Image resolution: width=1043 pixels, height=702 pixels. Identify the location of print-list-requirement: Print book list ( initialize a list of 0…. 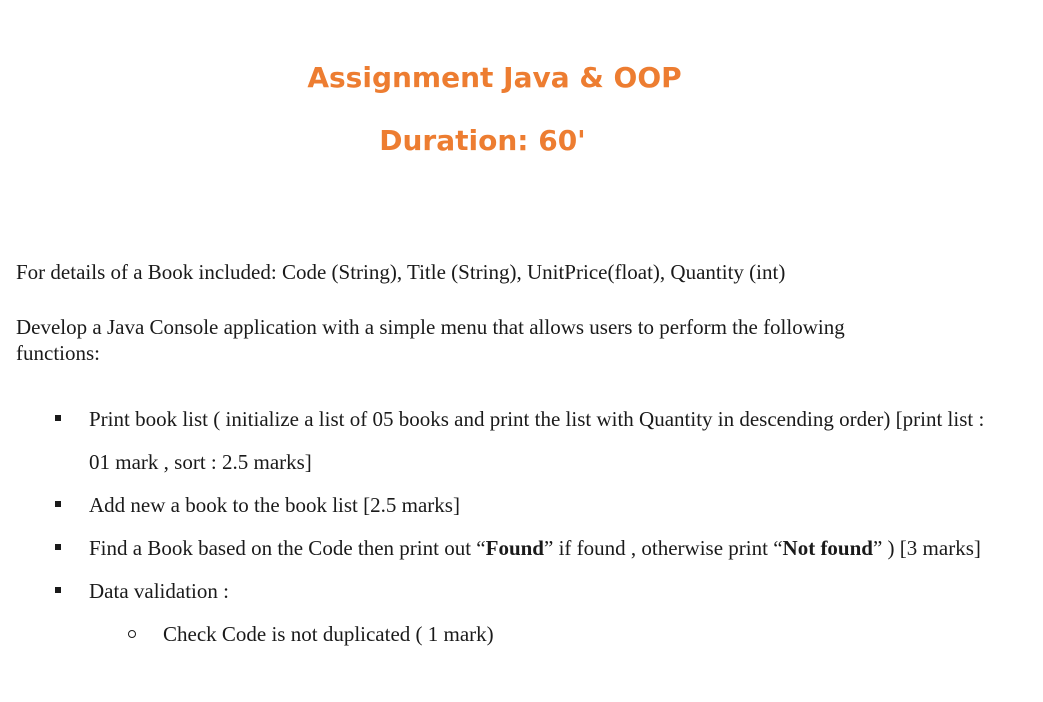
(537, 440).